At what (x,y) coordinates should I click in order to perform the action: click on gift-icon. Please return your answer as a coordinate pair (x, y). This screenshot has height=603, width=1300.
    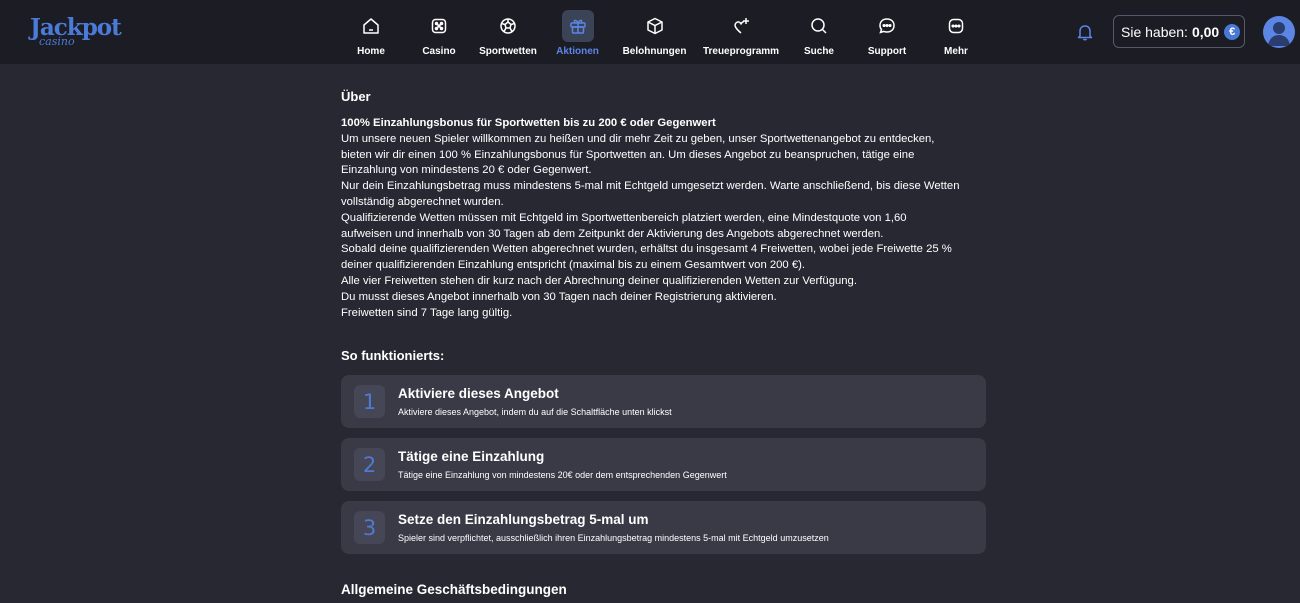
    Looking at the image, I should click on (577, 26).